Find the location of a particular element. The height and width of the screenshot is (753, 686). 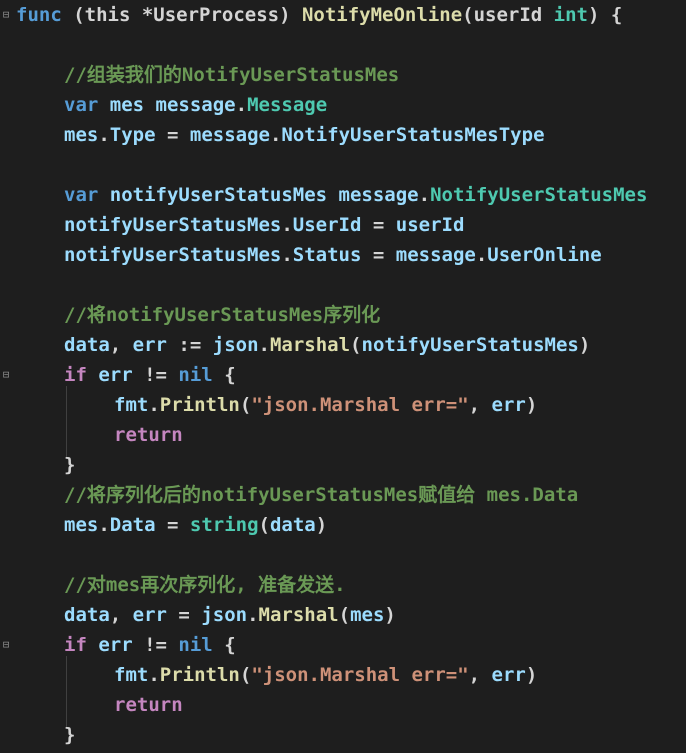

code-text: mes.Data = string(data) is located at coordinates (195, 525).